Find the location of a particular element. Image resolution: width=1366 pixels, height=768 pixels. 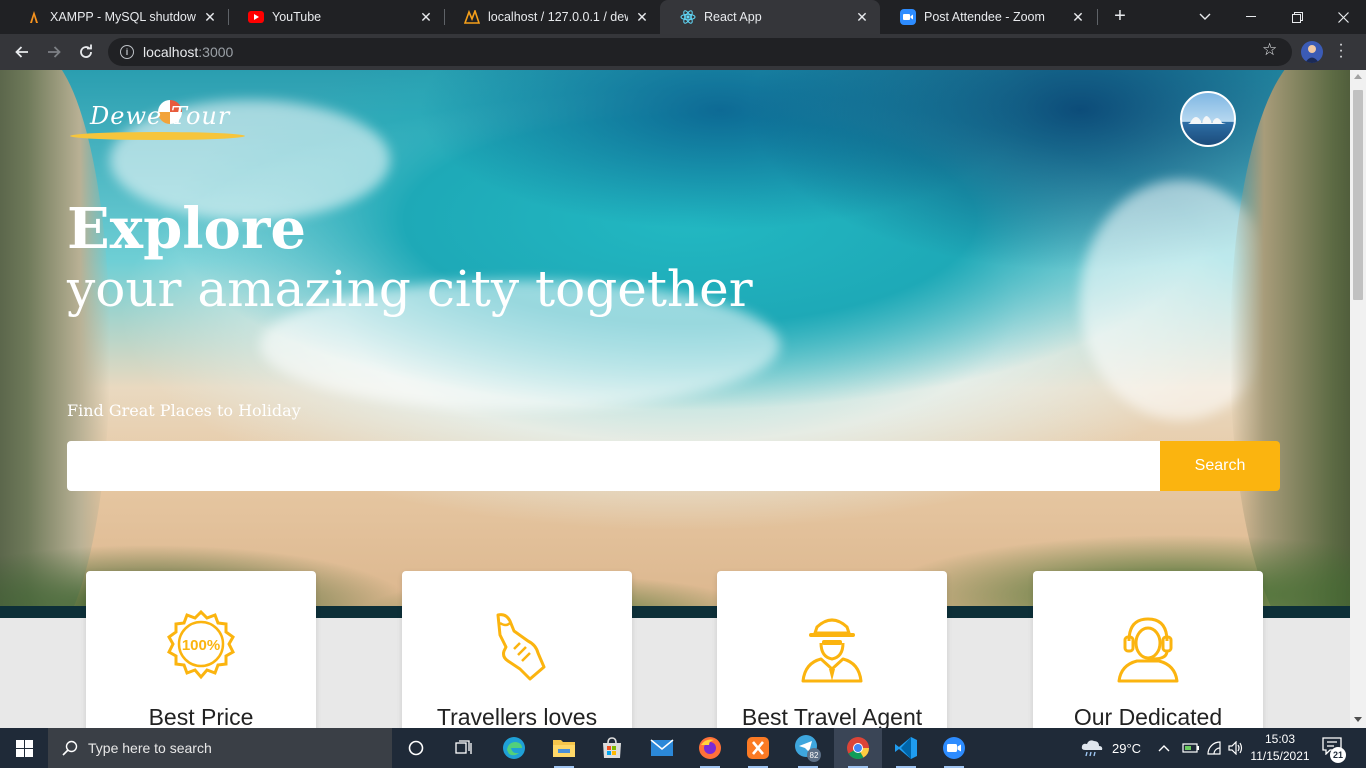

logo-swoosh is located at coordinates (157, 136).